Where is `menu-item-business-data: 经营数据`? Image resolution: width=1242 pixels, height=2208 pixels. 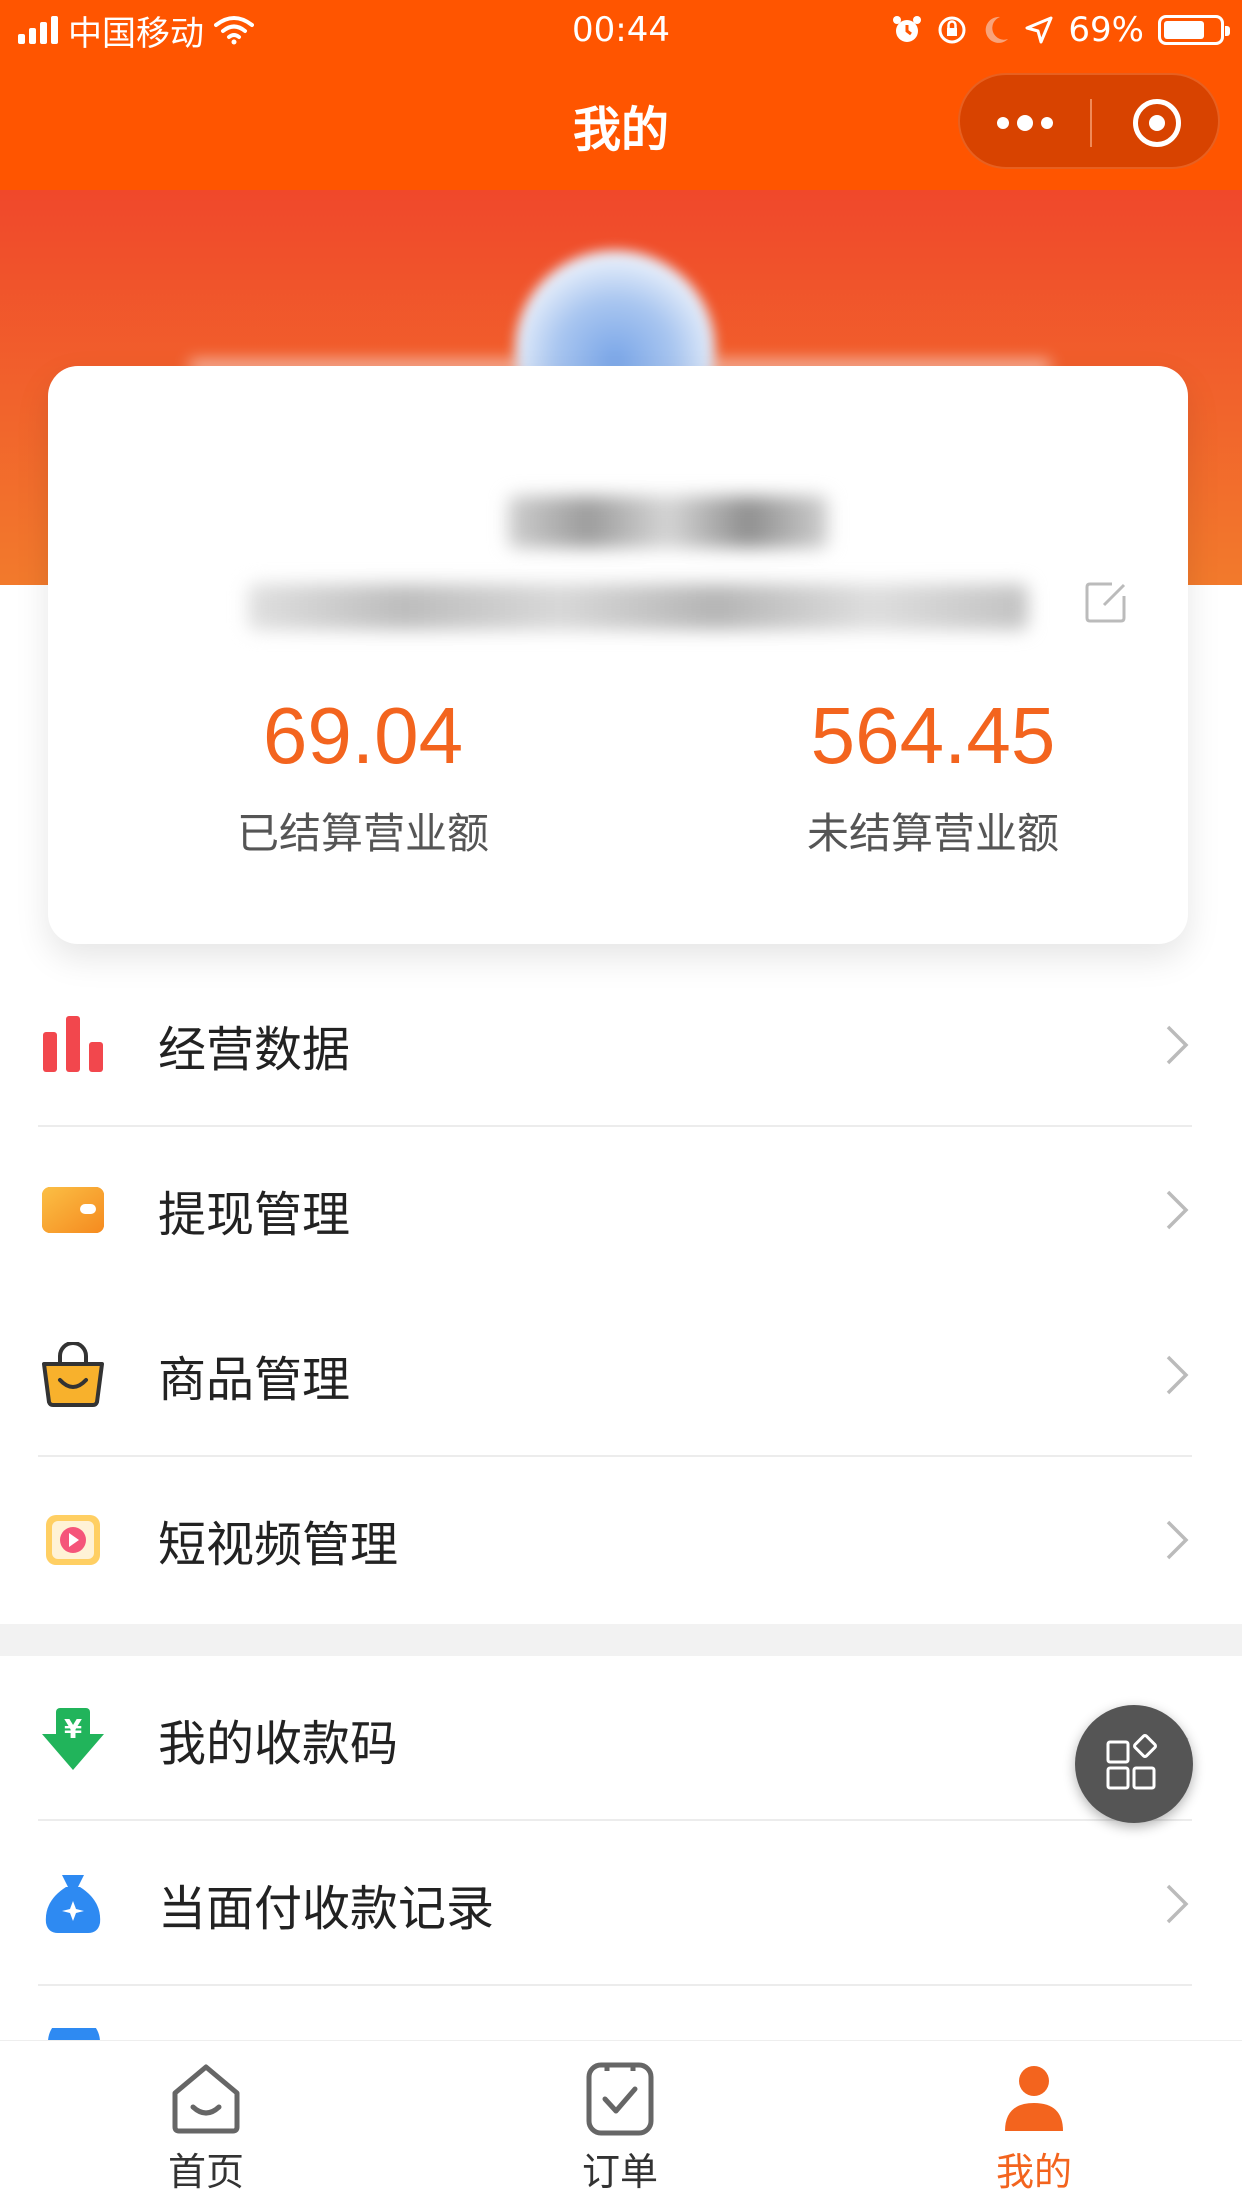 menu-item-business-data: 经营数据 is located at coordinates (621, 1044).